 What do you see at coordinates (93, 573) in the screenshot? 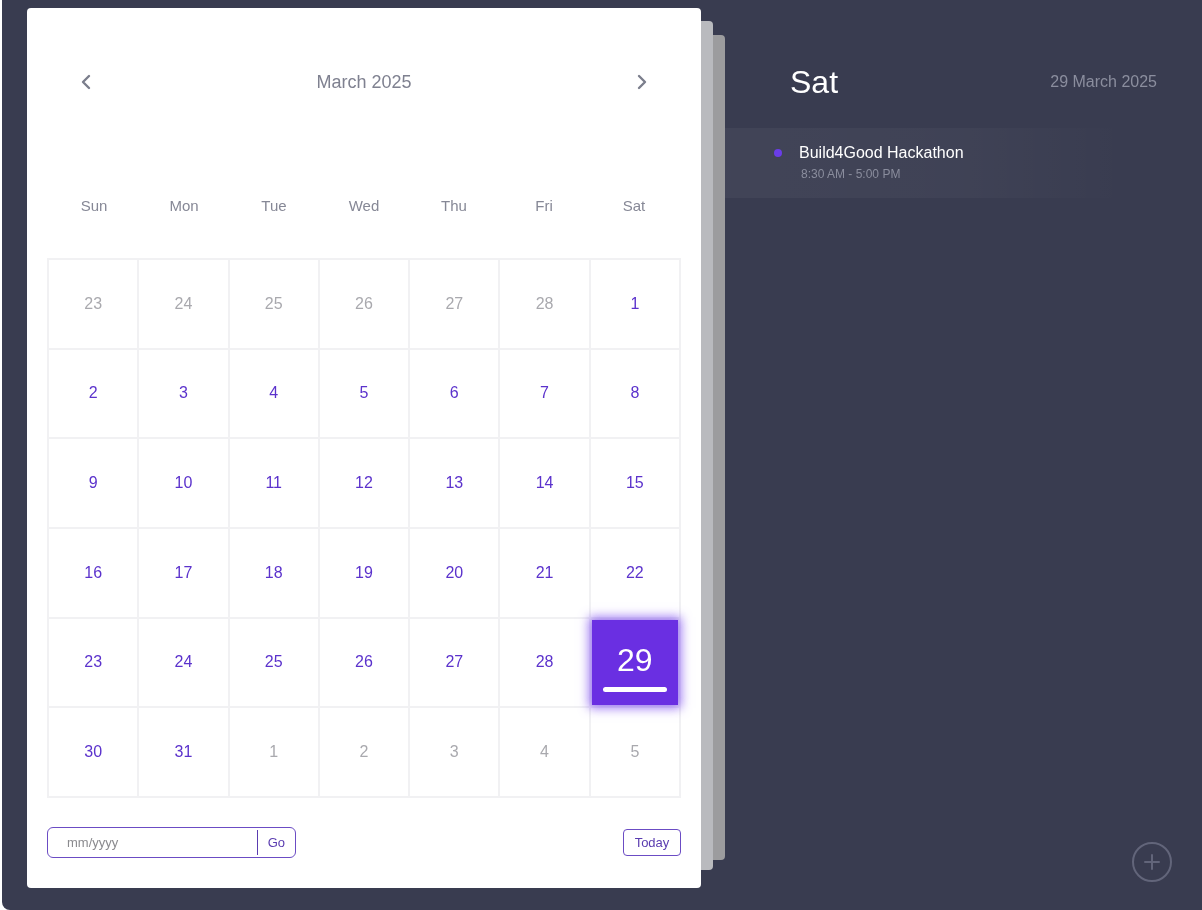
I see `day-cell: 16` at bounding box center [93, 573].